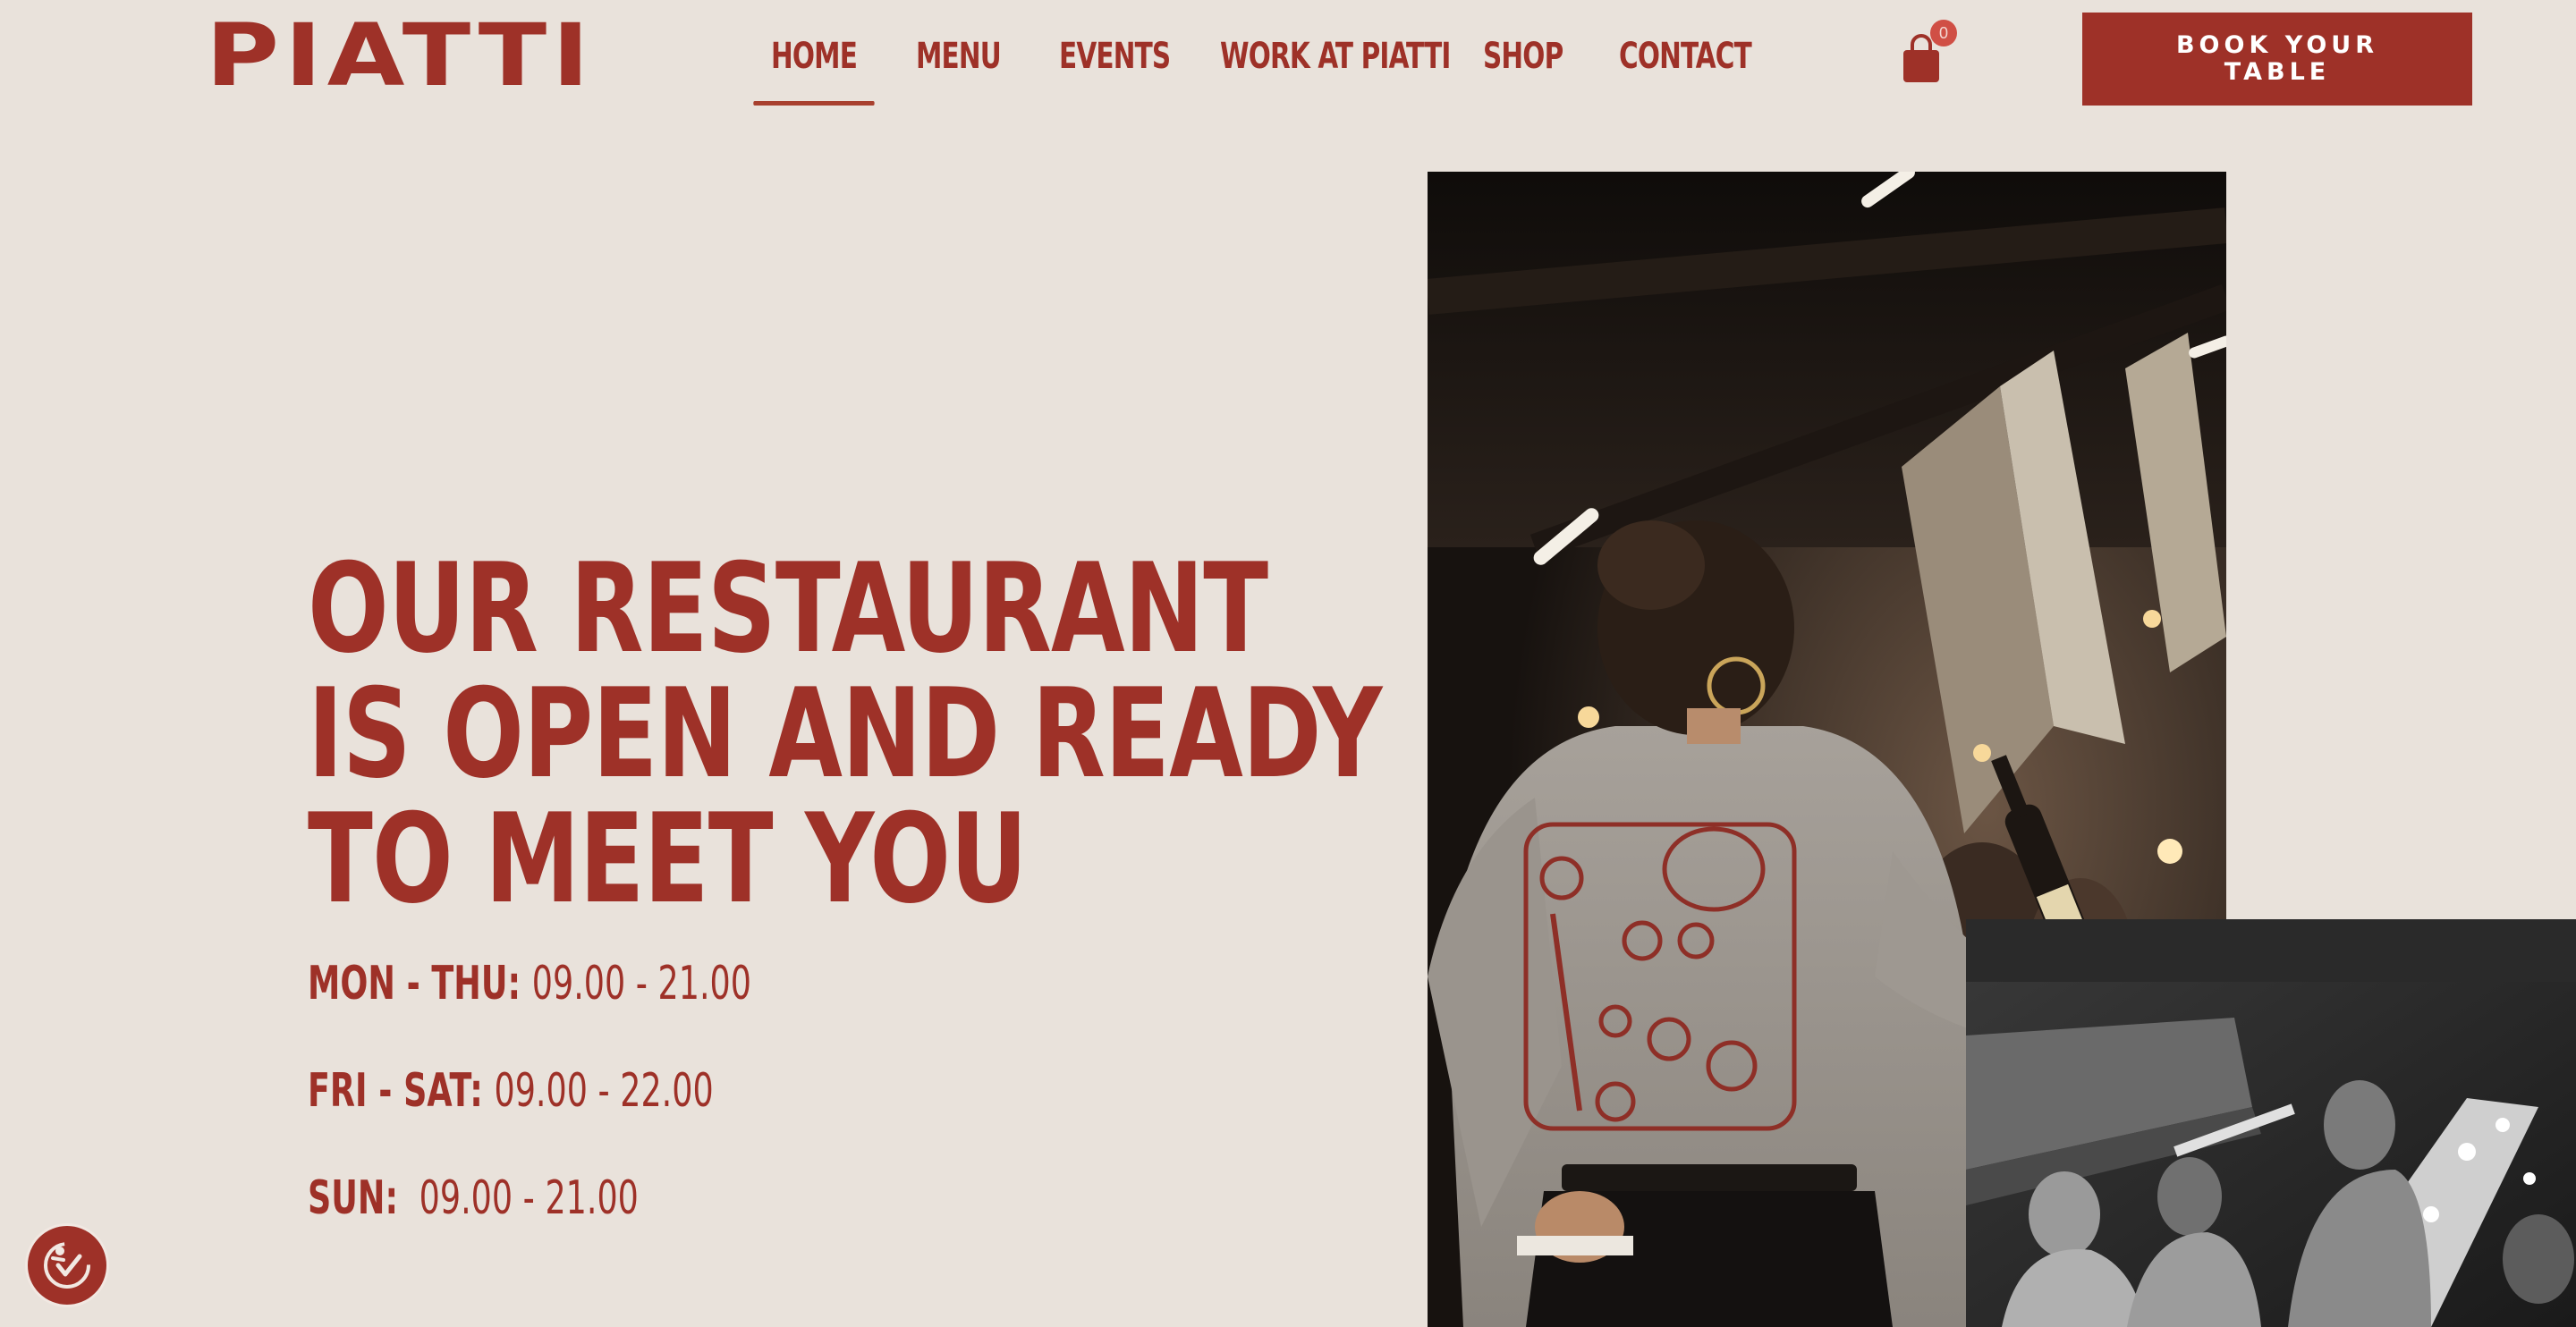 This screenshot has width=2576, height=1327. What do you see at coordinates (529, 1008) in the screenshot?
I see `hours-row: MON - THU: 09.00 - 21.00` at bounding box center [529, 1008].